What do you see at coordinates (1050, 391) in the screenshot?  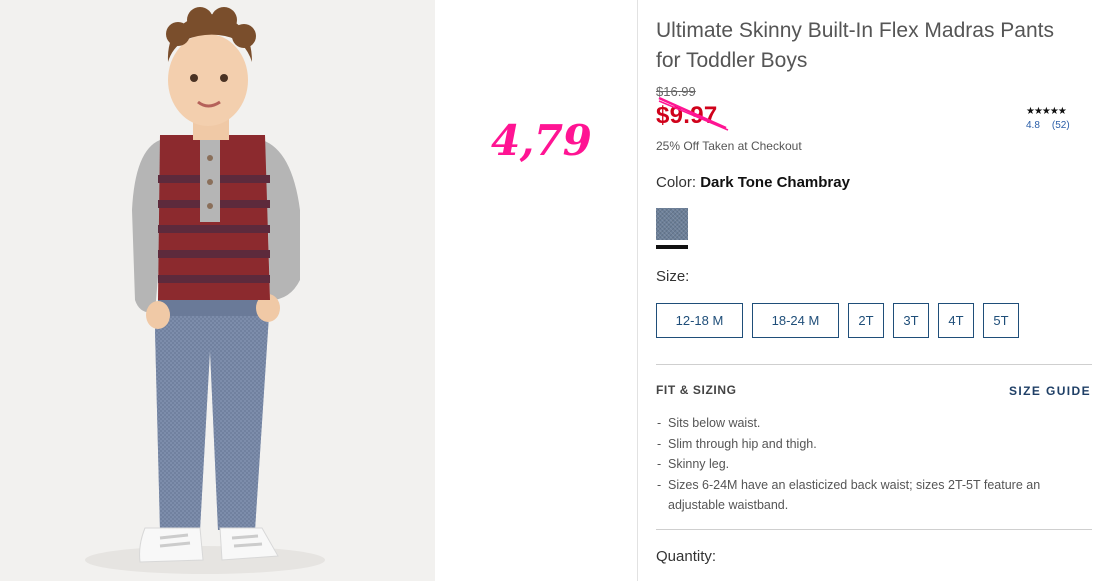 I see `size-guide-link: SIZE GUIDE` at bounding box center [1050, 391].